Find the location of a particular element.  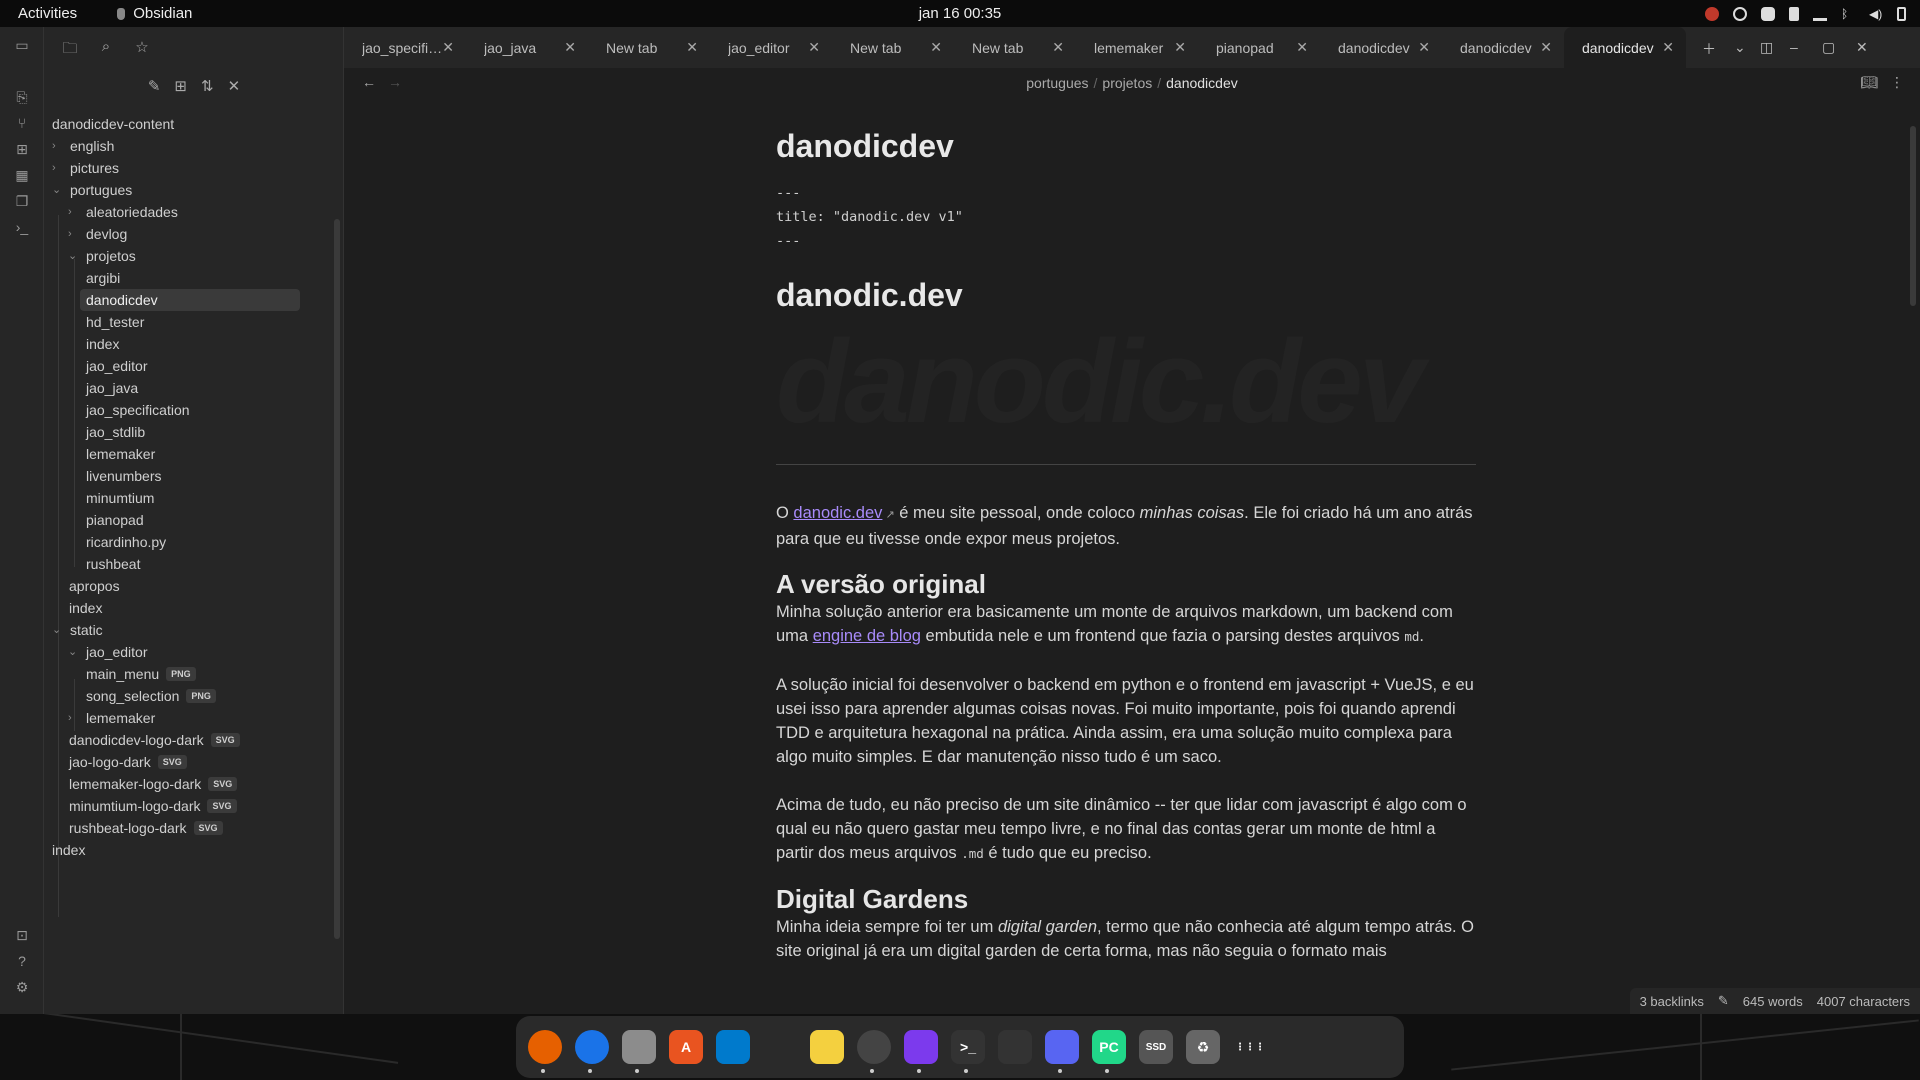

command-palette-icon: ›_ is located at coordinates (22, 227).